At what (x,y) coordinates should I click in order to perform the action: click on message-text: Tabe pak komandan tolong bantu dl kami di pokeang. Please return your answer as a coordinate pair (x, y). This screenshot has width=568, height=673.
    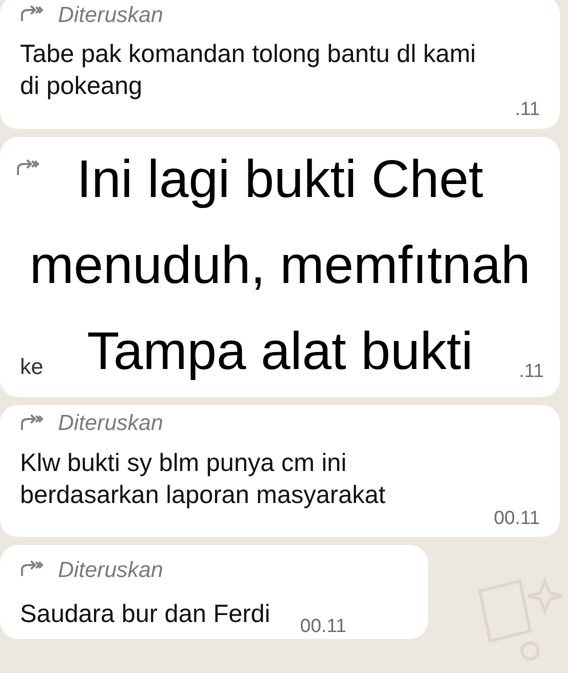
    Looking at the image, I should click on (248, 70).